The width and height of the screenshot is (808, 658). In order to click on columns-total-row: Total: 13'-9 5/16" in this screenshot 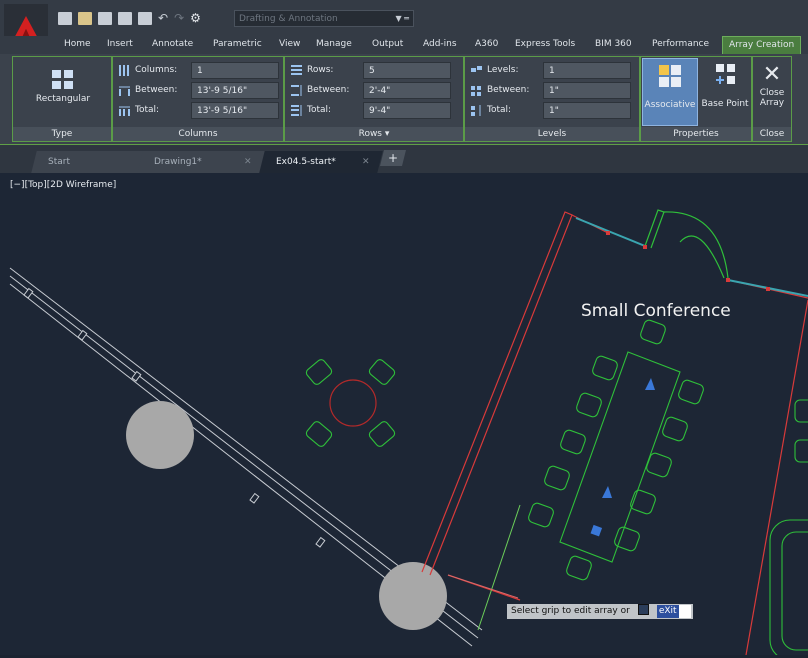, I will do `click(198, 110)`.